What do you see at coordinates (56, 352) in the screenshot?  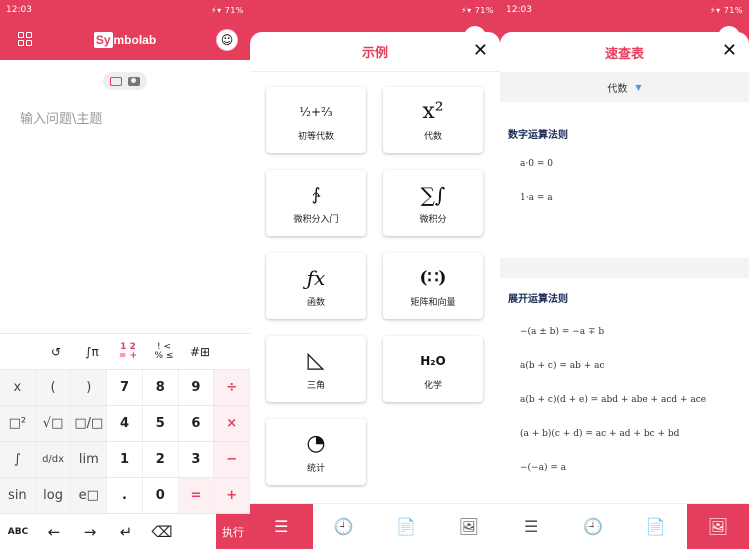 I see `history-tab-icon: ↺` at bounding box center [56, 352].